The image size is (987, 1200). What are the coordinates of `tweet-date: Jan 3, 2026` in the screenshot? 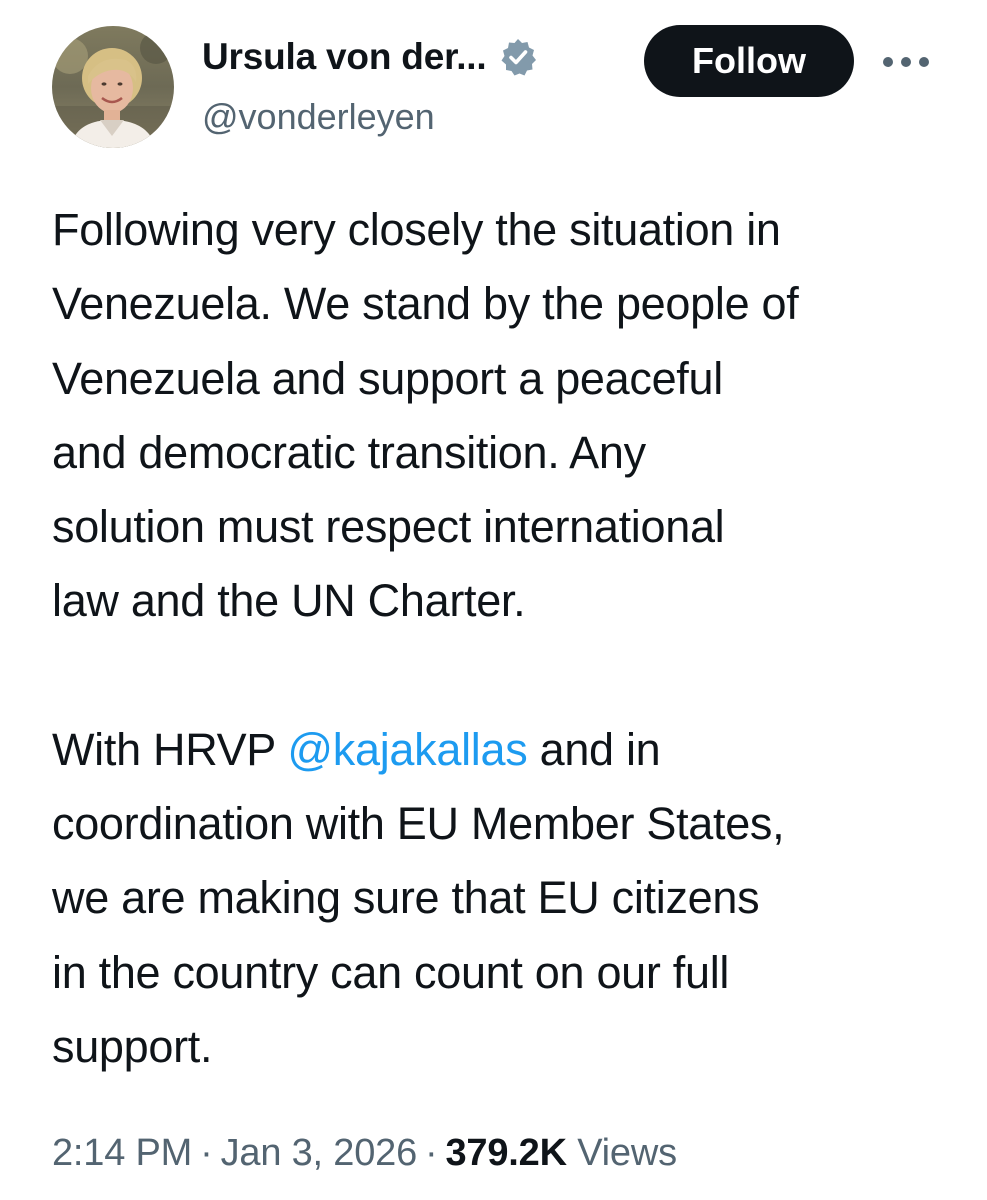 It's located at (319, 1153).